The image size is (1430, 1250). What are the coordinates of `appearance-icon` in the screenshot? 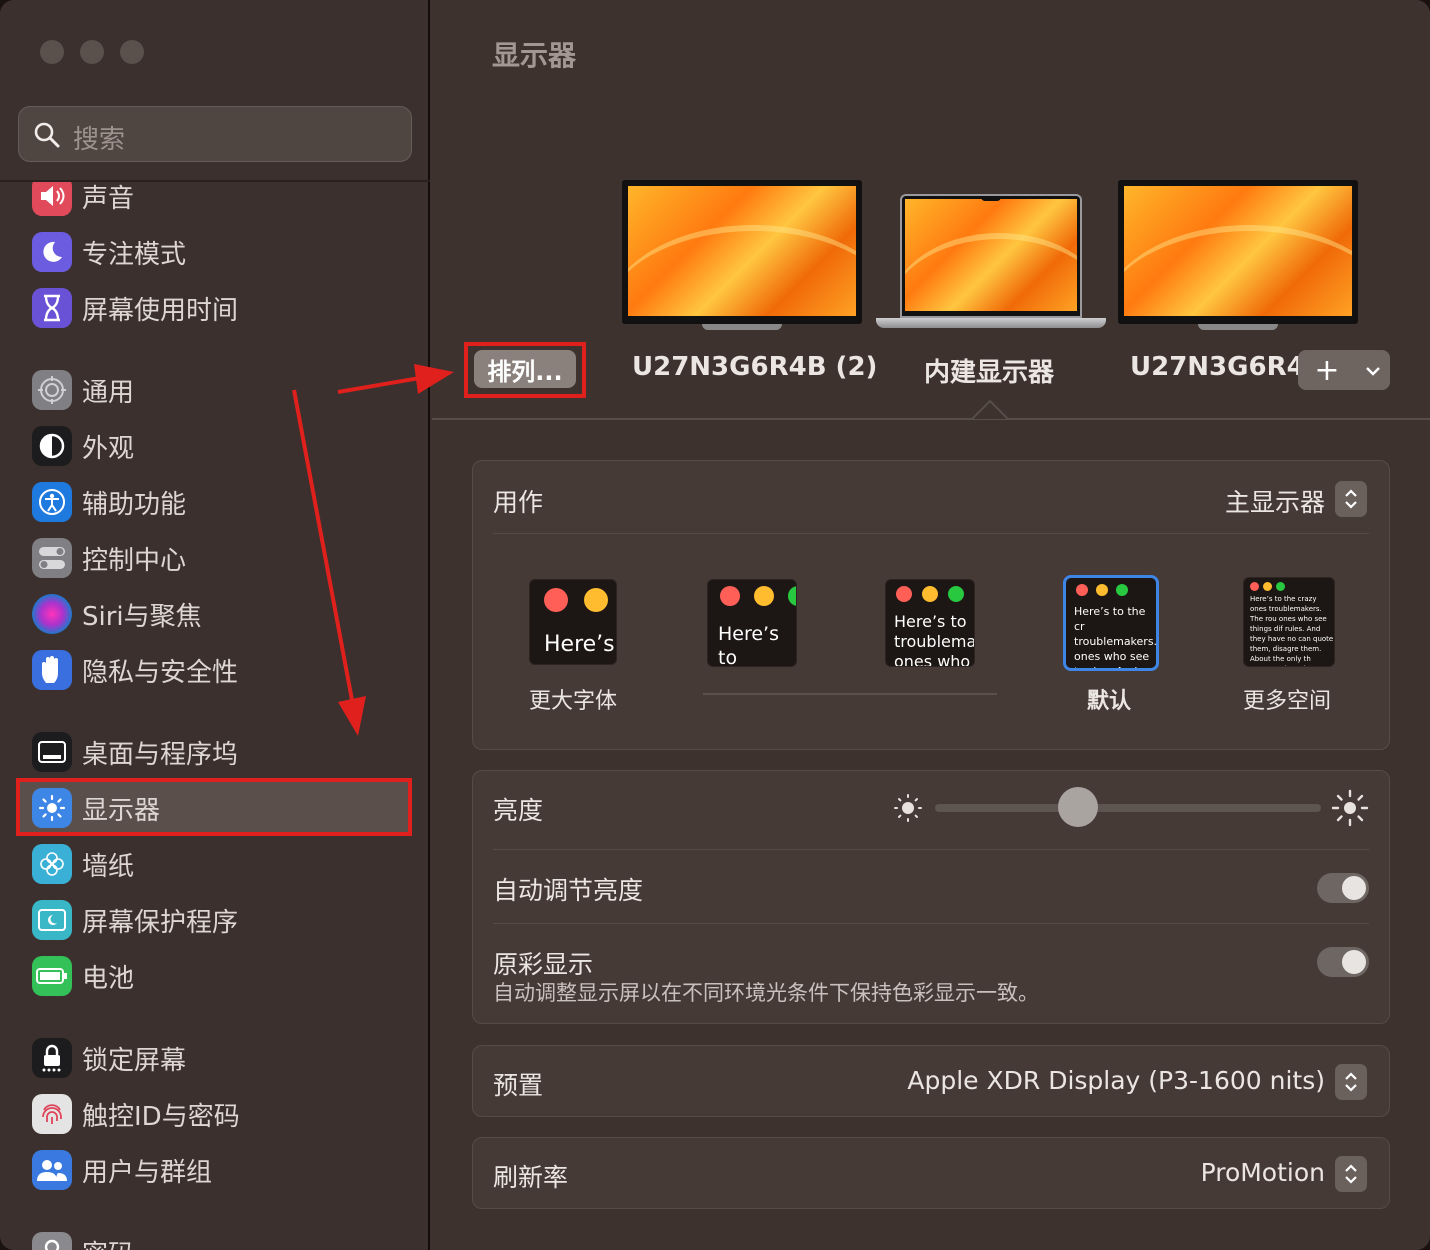 It's located at (52, 446).